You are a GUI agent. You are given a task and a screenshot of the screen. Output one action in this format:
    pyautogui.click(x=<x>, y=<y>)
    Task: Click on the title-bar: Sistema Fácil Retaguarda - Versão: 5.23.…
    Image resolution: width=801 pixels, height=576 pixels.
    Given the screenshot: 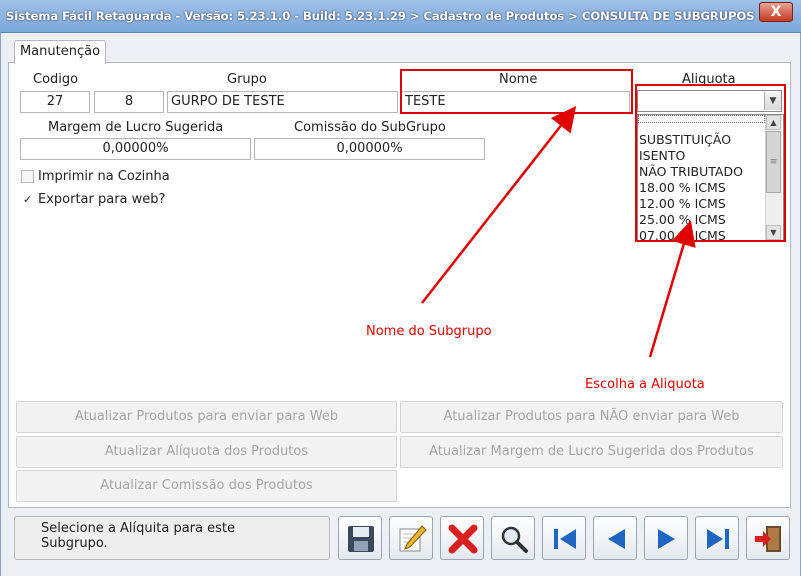 What is the action you would take?
    pyautogui.click(x=400, y=16)
    